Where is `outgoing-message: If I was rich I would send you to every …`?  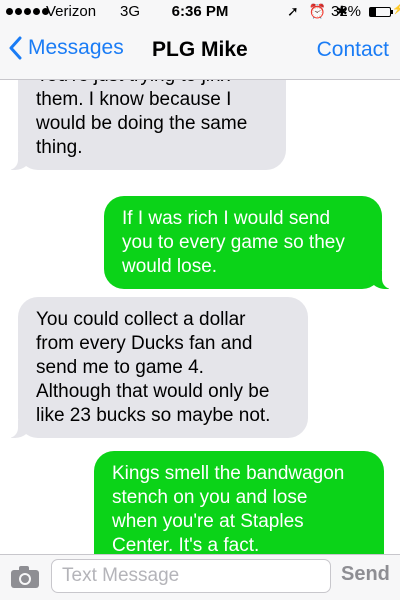 outgoing-message: If I was rich I would send you to every … is located at coordinates (248, 242).